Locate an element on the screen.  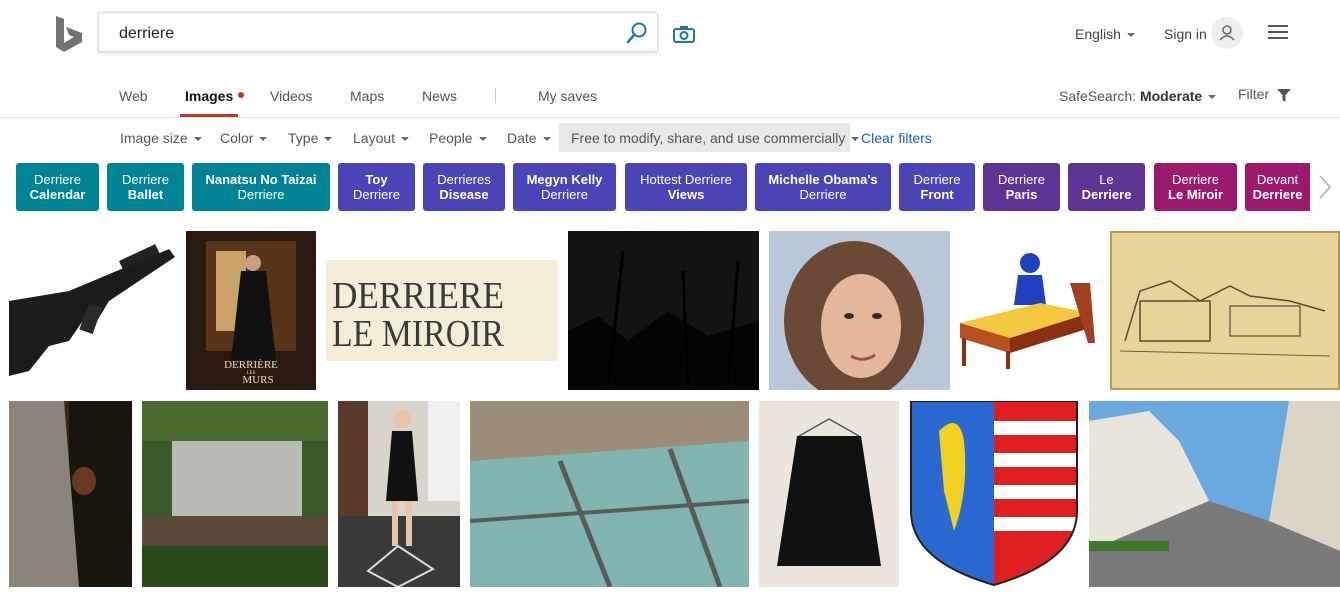
related-search-chip: Michelle Obama's Derriere is located at coordinates (823, 187).